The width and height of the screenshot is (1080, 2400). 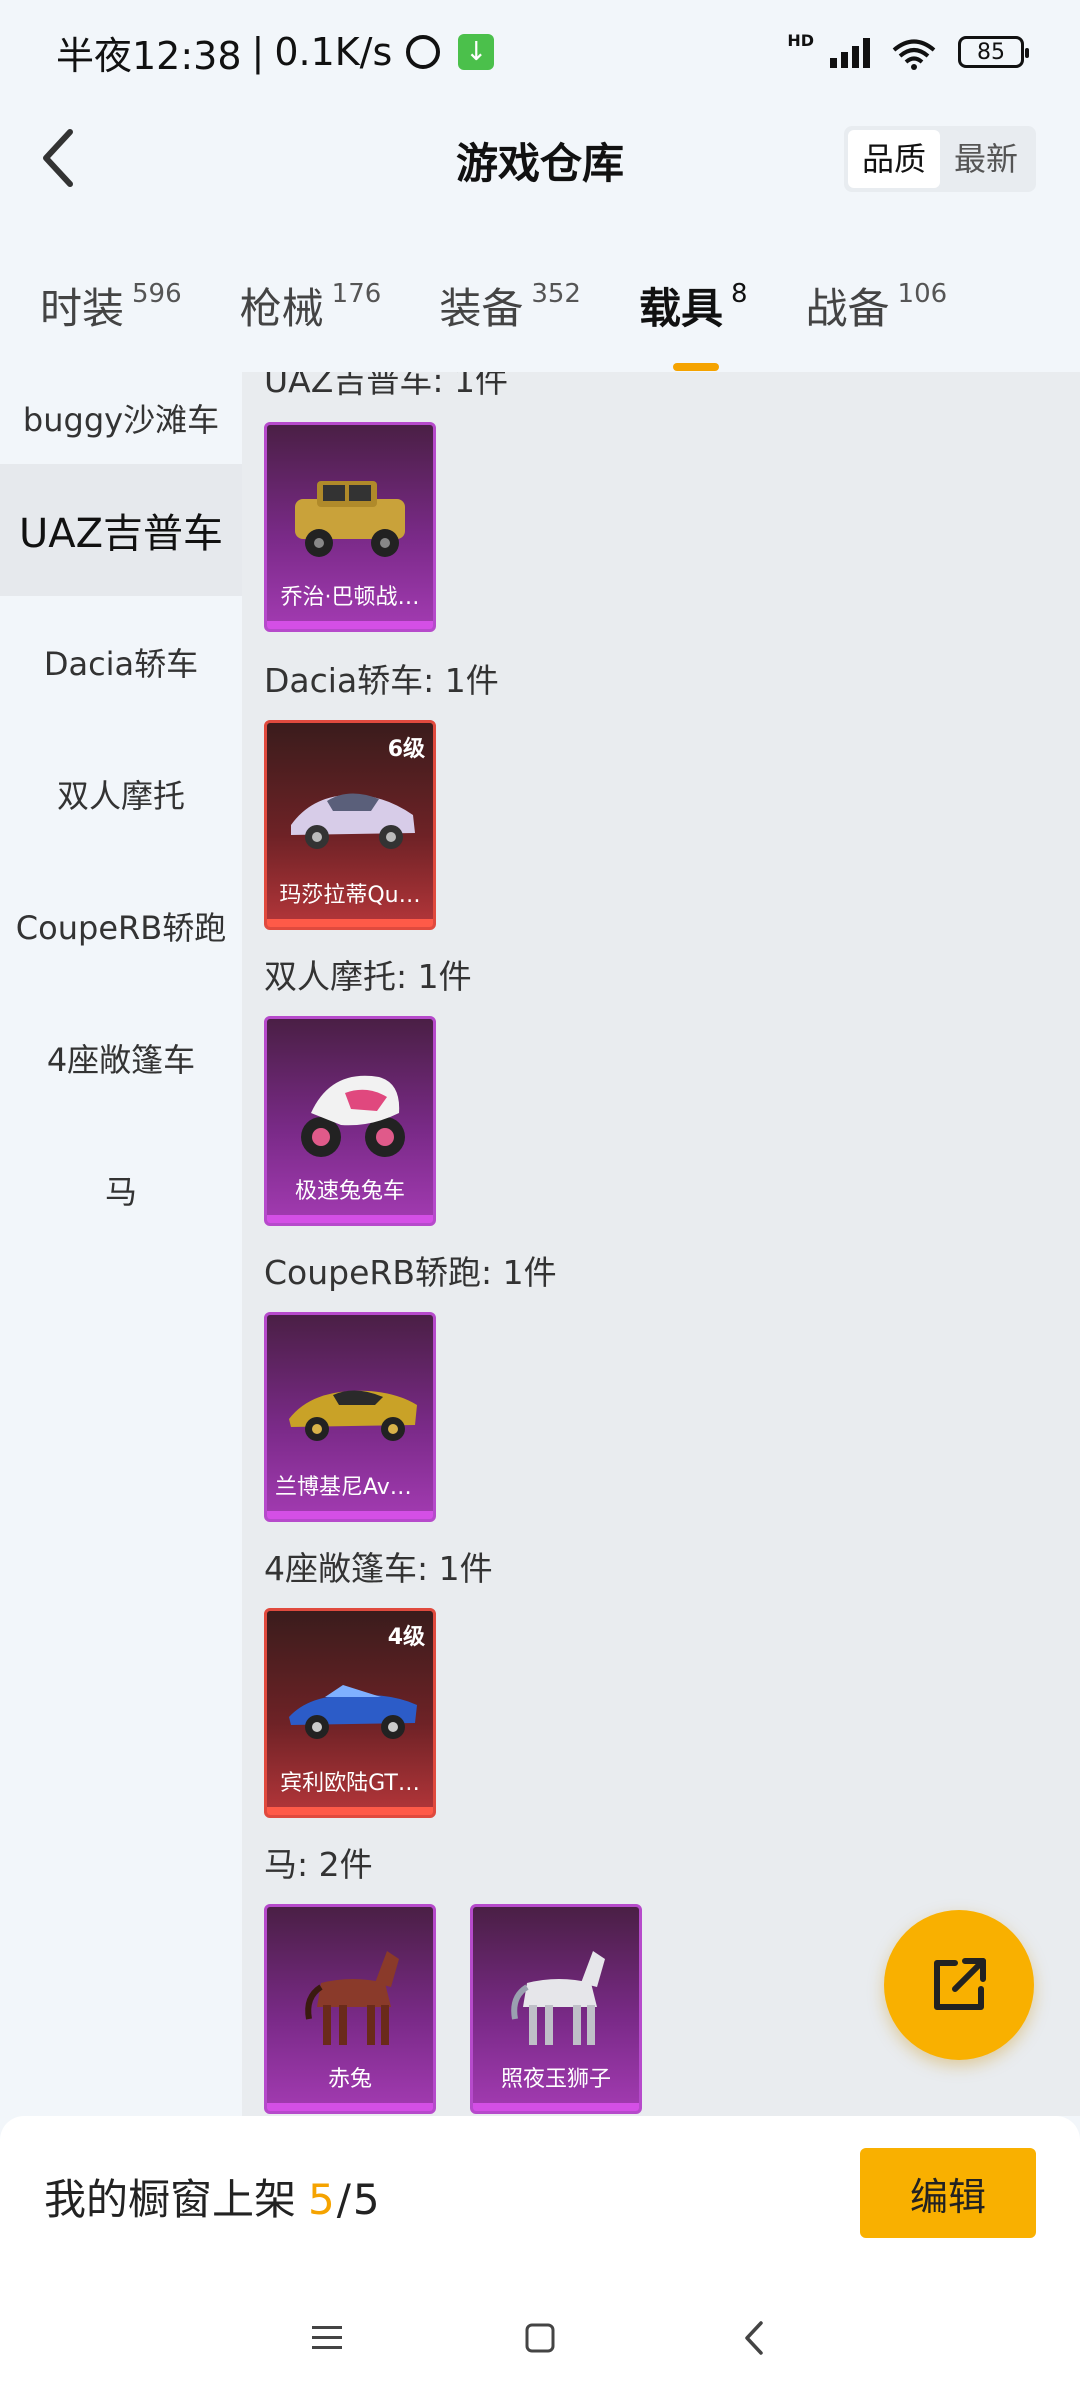 I want to click on signal-icon, so click(x=850, y=52).